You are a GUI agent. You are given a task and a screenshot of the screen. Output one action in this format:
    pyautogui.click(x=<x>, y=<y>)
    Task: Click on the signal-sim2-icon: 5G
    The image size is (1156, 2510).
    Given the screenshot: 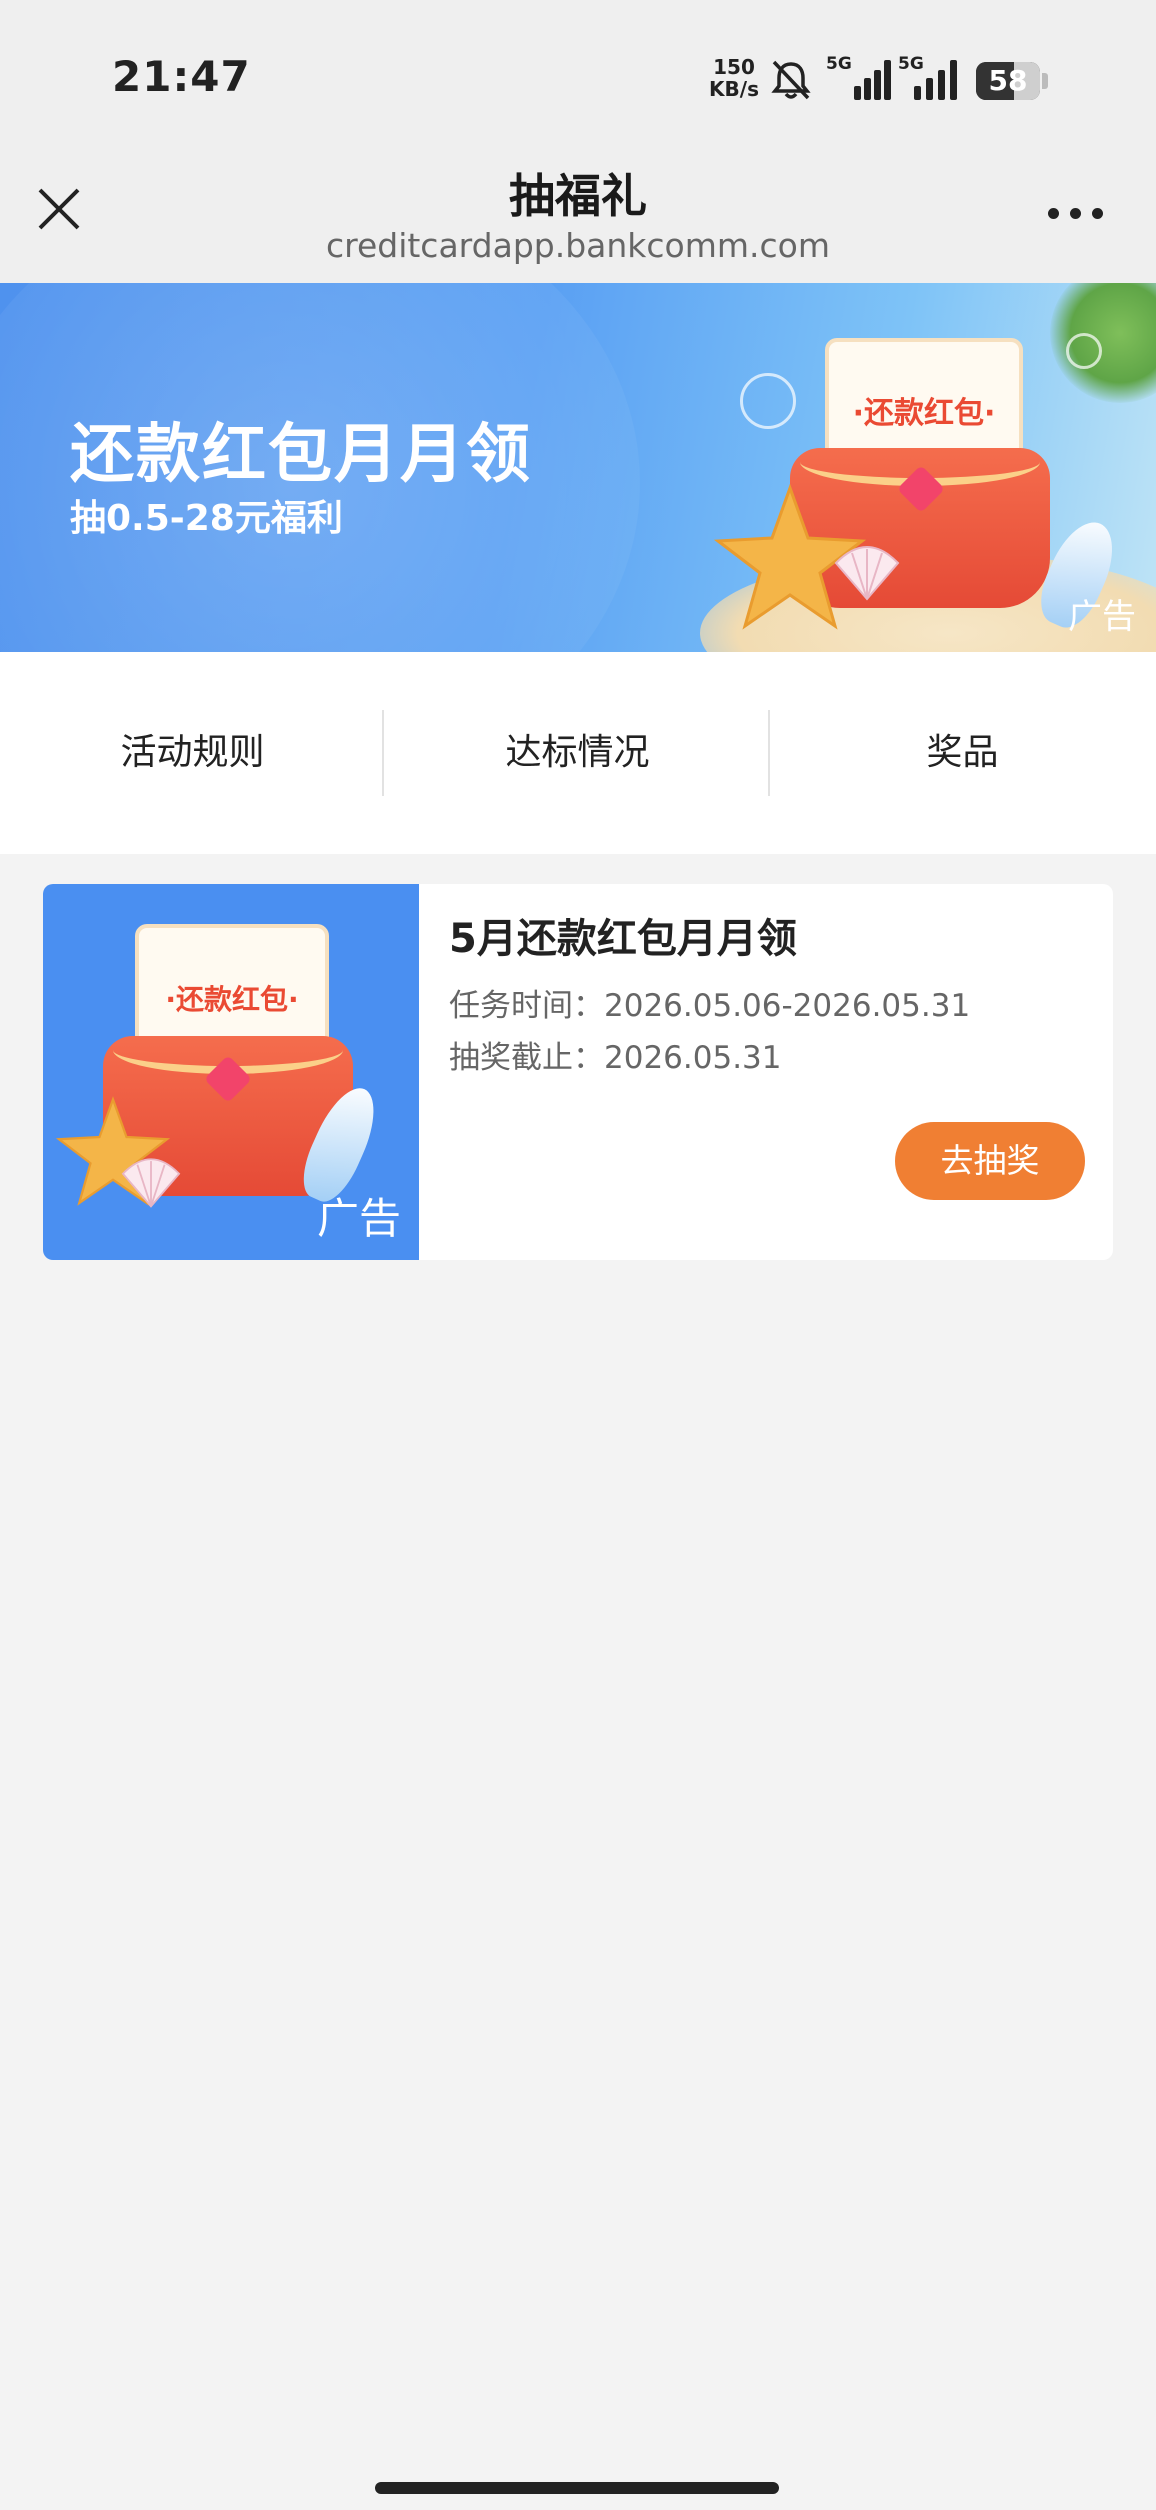 What is the action you would take?
    pyautogui.click(x=931, y=76)
    